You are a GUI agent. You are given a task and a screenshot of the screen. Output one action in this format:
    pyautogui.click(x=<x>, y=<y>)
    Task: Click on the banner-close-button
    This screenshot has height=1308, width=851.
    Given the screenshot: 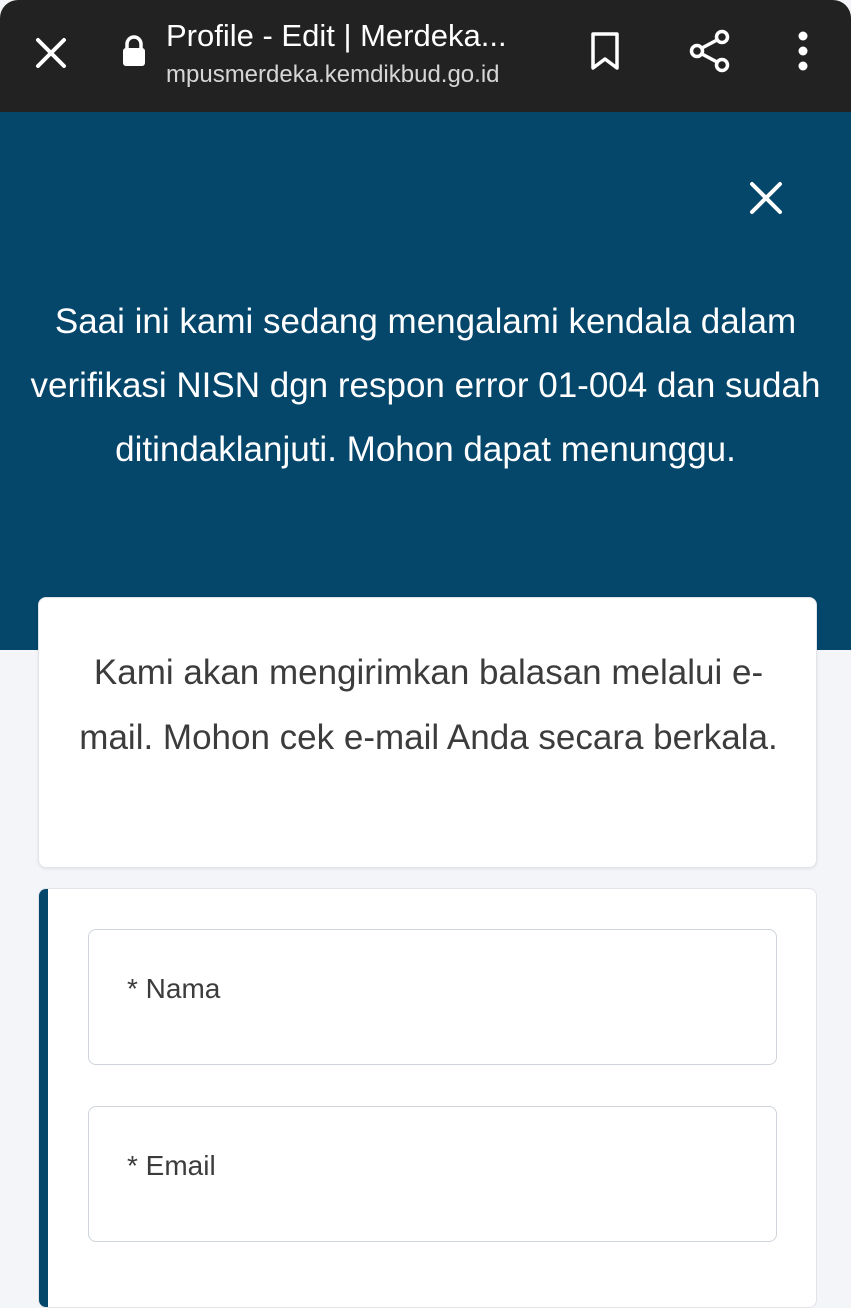 What is the action you would take?
    pyautogui.click(x=766, y=198)
    